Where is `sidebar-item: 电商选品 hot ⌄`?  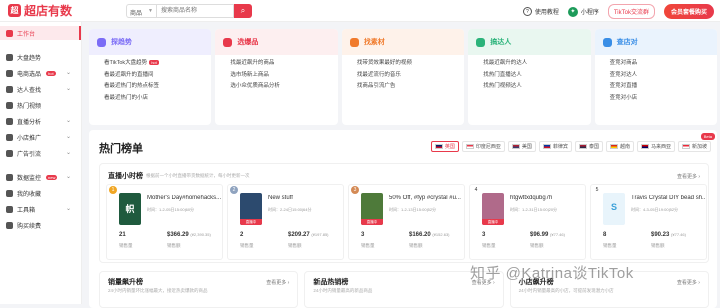 sidebar-item: 电商选品 hot ⌄ is located at coordinates (40, 73).